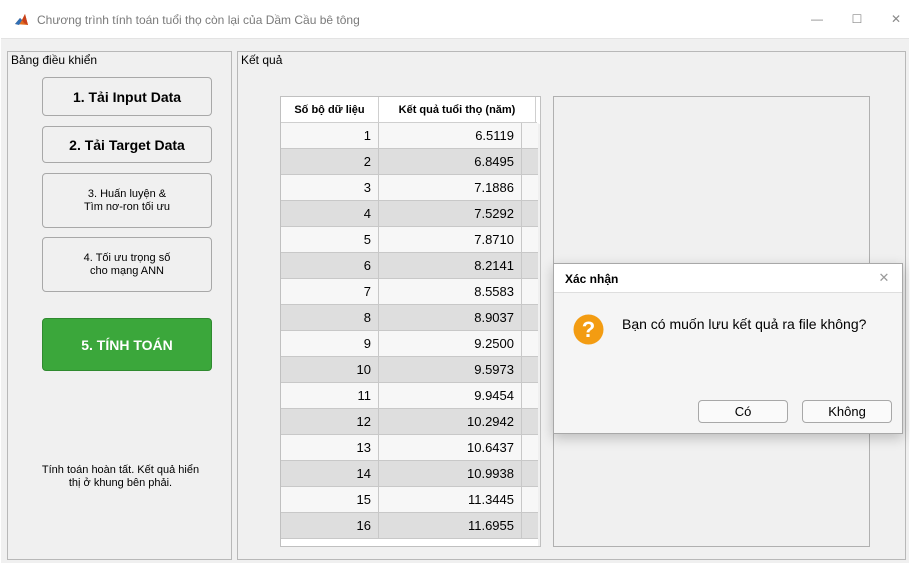 The width and height of the screenshot is (910, 563). I want to click on table-cell-index: 11, so click(330, 395).